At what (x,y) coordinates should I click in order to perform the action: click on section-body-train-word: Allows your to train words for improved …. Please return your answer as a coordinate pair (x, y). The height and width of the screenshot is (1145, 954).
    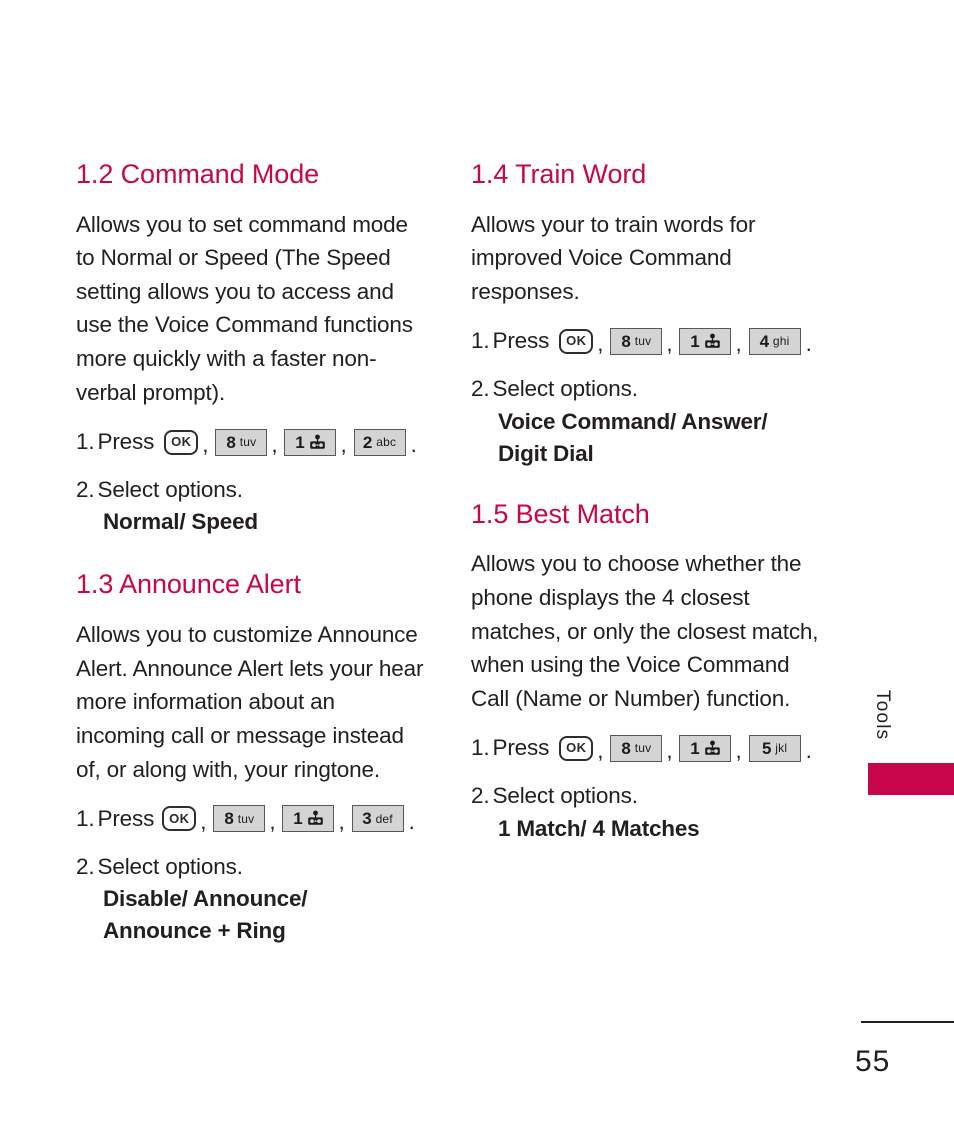
    Looking at the image, I should click on (613, 257).